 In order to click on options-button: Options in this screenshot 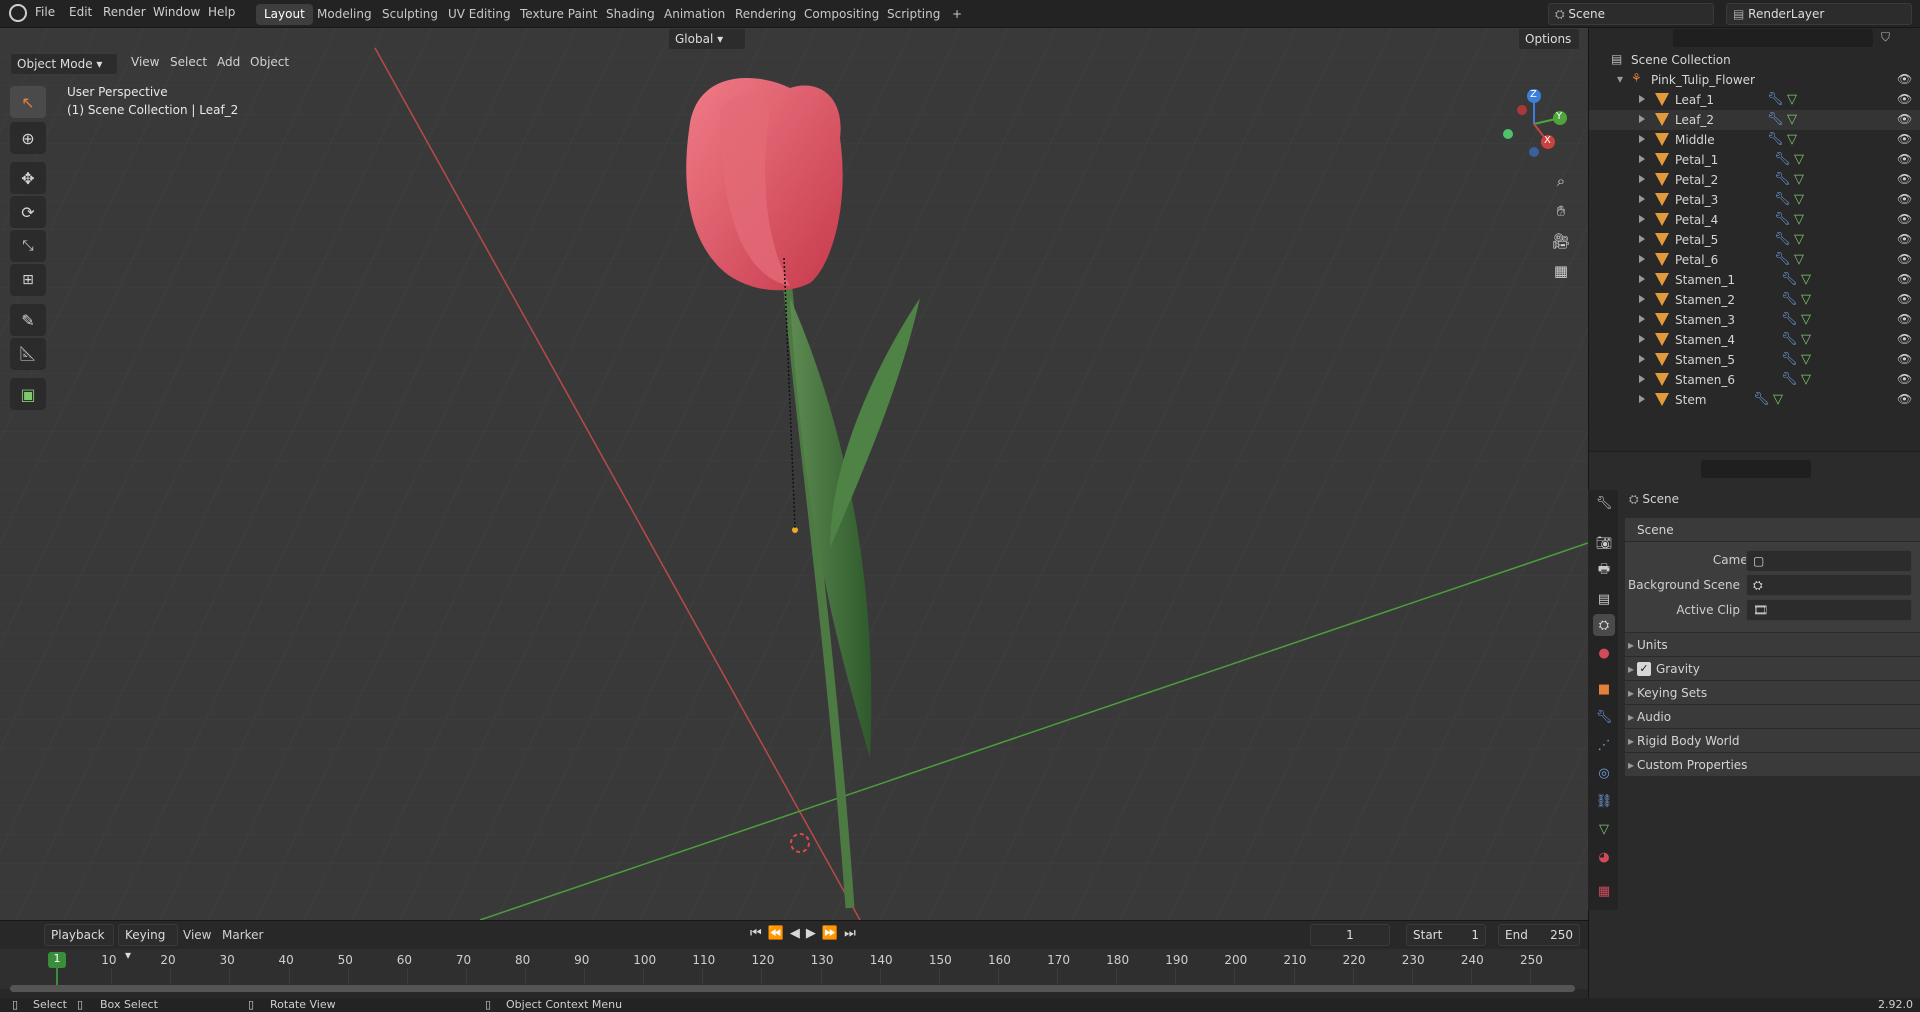, I will do `click(1549, 39)`.